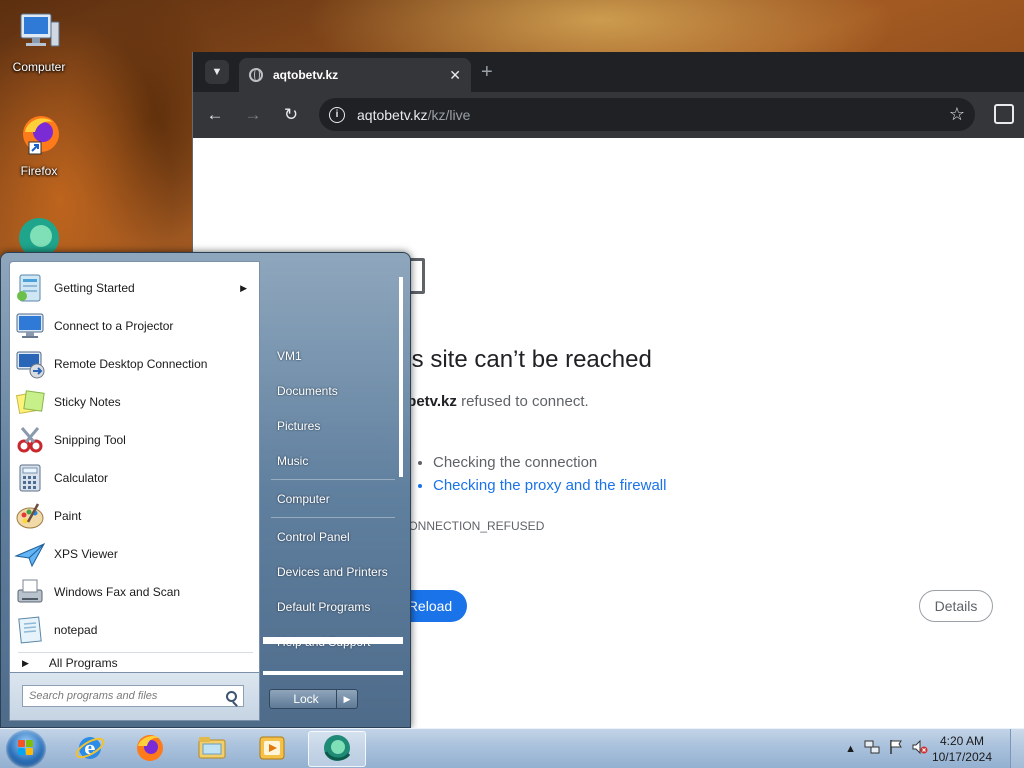 This screenshot has width=1024, height=768. Describe the element at coordinates (896, 748) in the screenshot. I see `action-center-icon` at that location.